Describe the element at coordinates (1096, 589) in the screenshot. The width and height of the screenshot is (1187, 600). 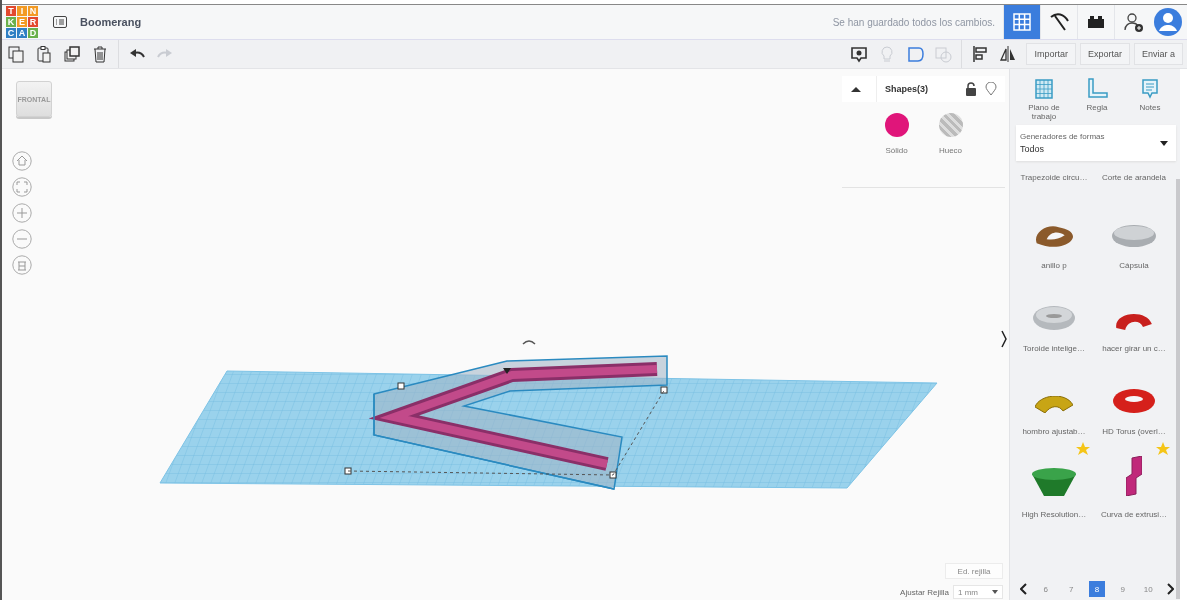
I see `page-number: 8` at that location.